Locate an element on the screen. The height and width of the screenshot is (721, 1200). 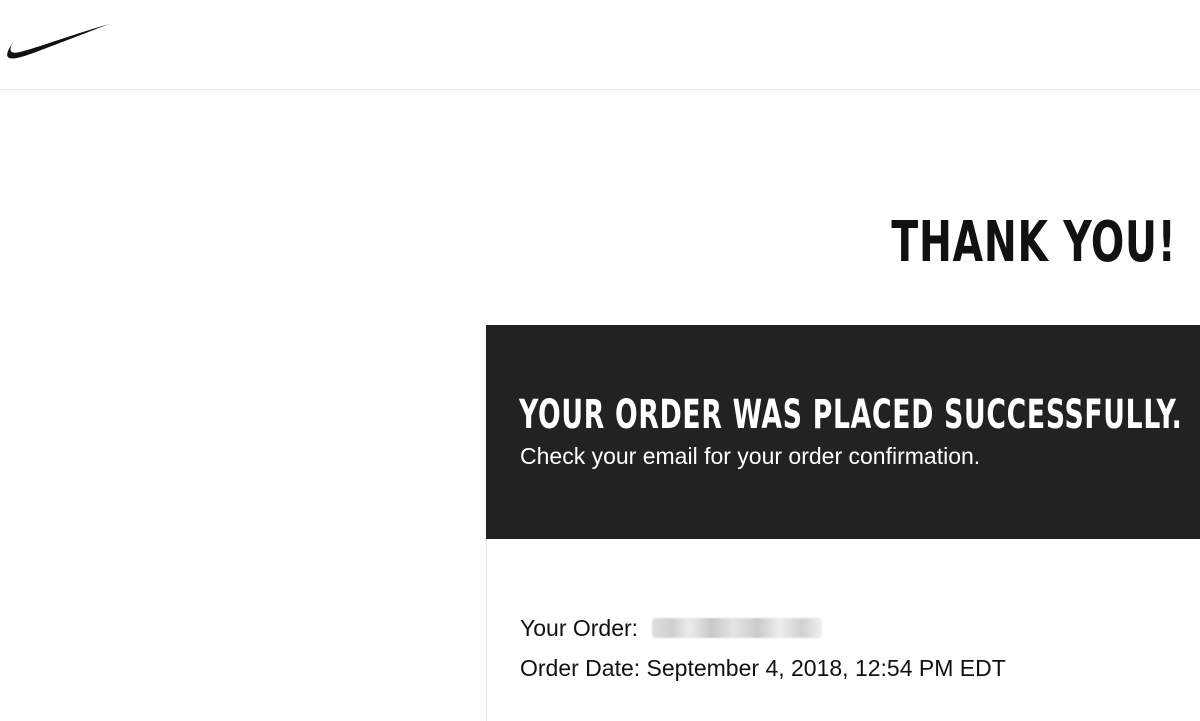
redacted-order-number is located at coordinates (737, 628).